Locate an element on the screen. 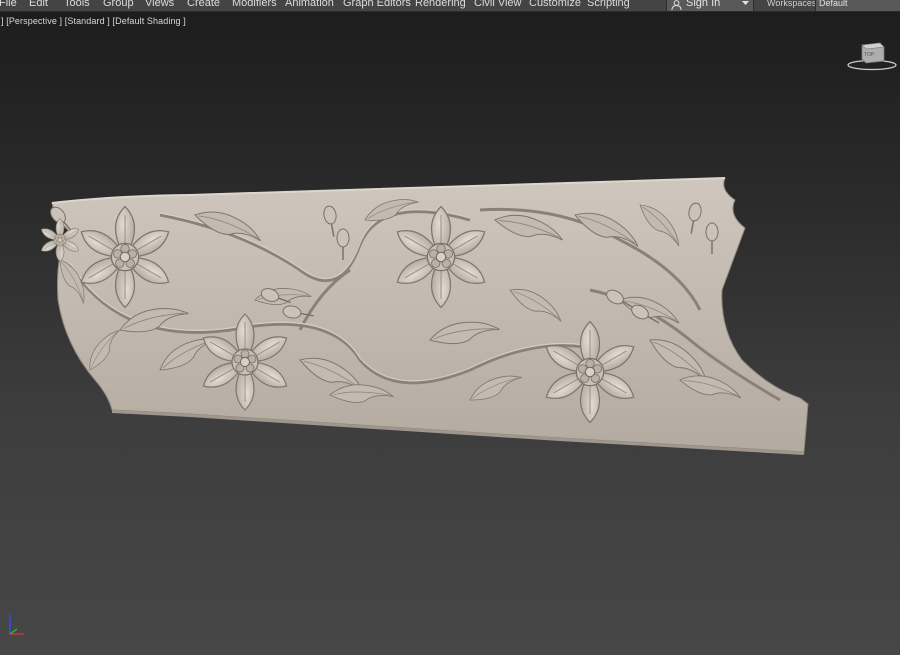 The height and width of the screenshot is (655, 900). svg-text: z is located at coordinates (9, 614).